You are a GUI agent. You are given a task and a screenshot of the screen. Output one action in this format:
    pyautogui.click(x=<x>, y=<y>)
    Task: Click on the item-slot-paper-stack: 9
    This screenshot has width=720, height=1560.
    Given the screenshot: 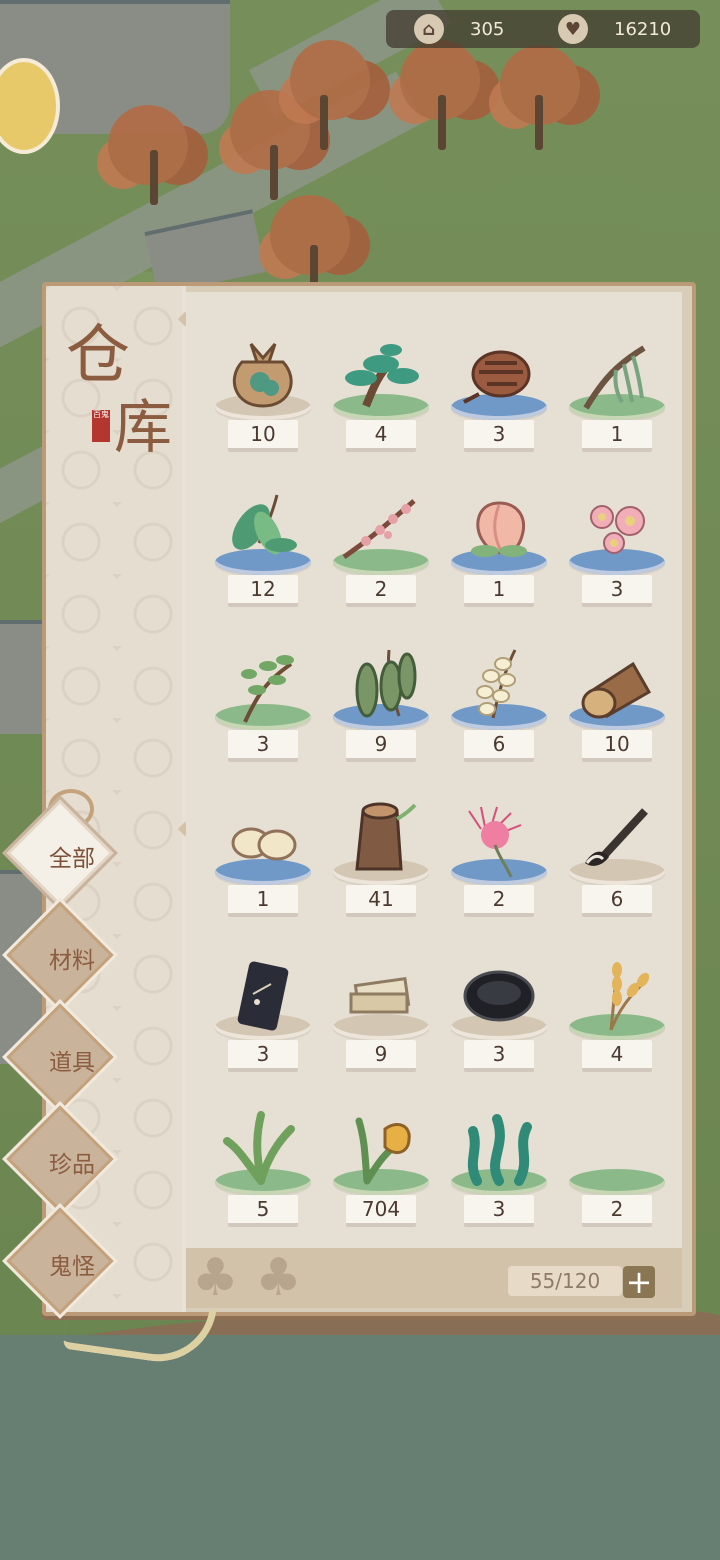 What is the action you would take?
    pyautogui.click(x=381, y=1015)
    